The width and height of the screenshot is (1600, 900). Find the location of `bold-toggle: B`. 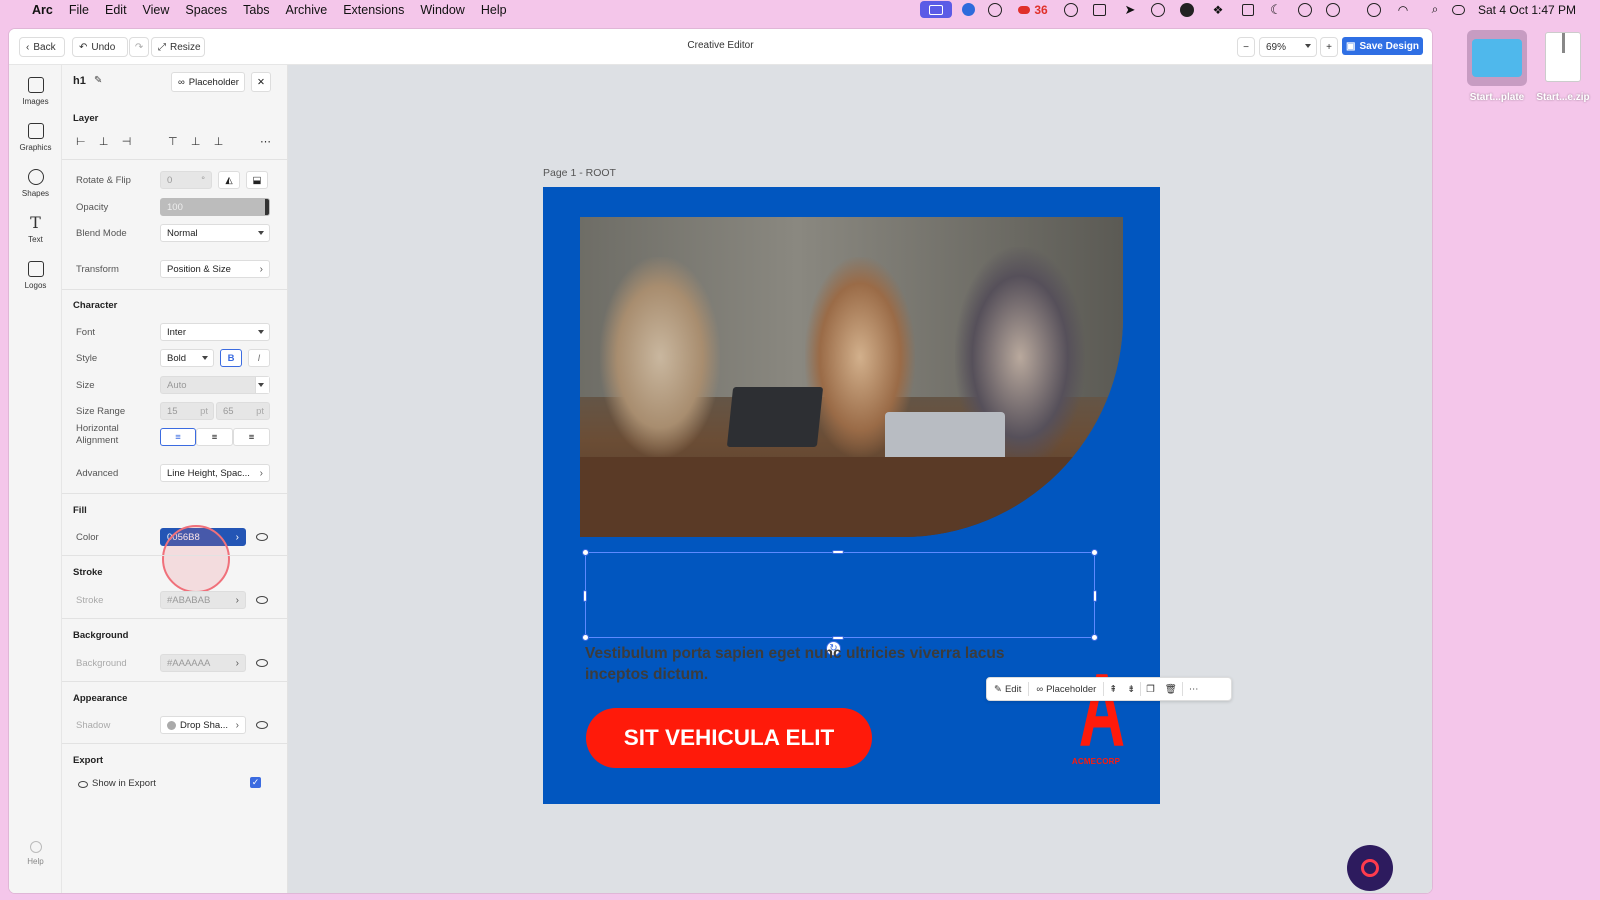

bold-toggle: B is located at coordinates (231, 358).